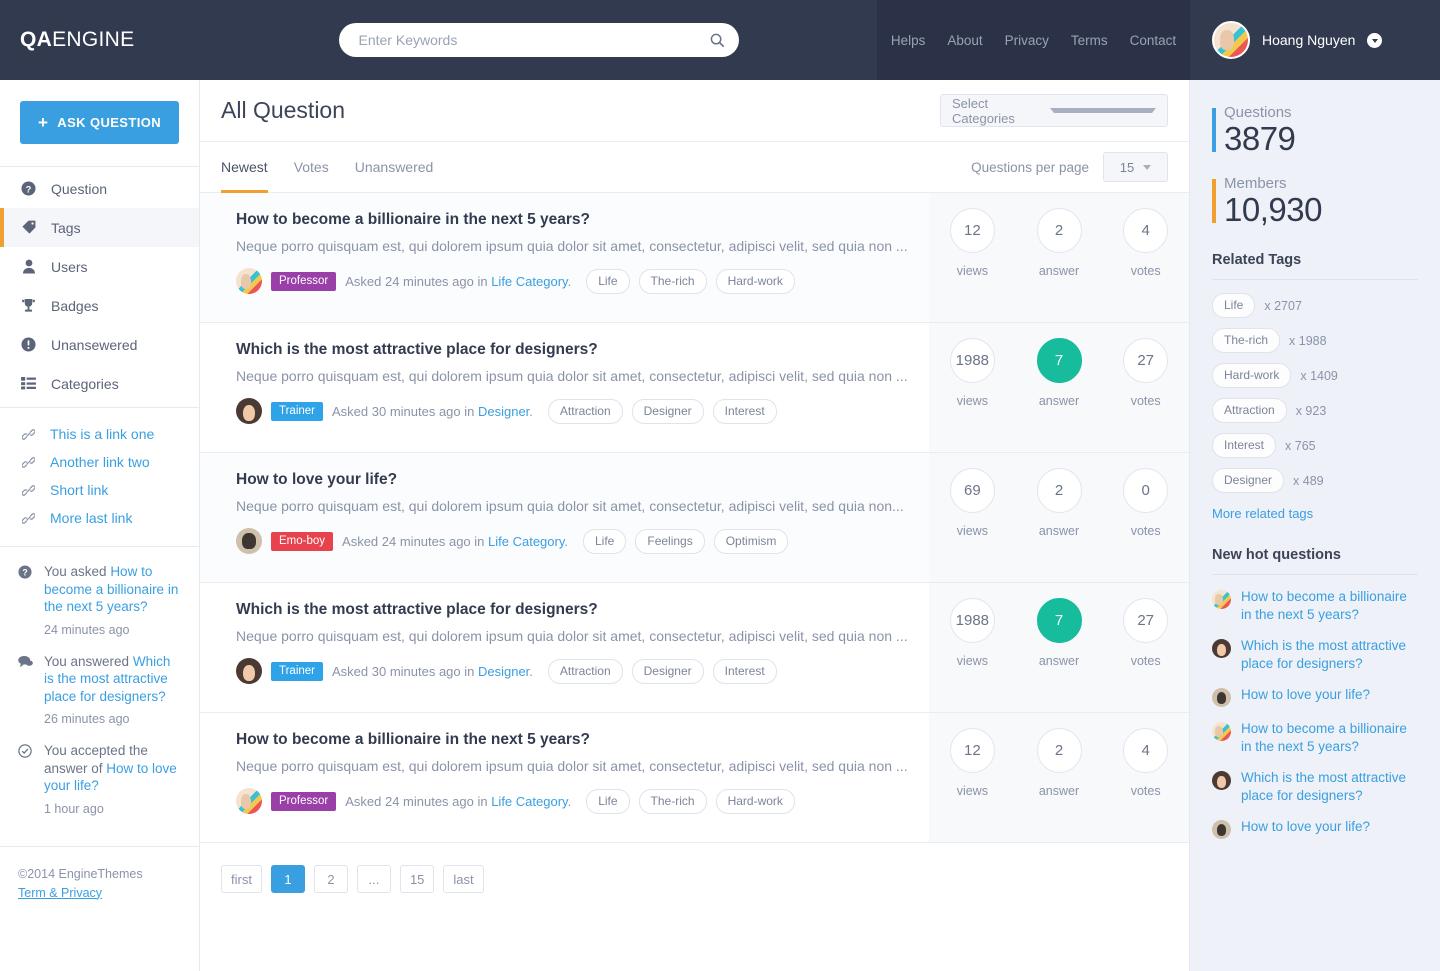 The height and width of the screenshot is (971, 1440). I want to click on check-circle-icon, so click(26, 779).